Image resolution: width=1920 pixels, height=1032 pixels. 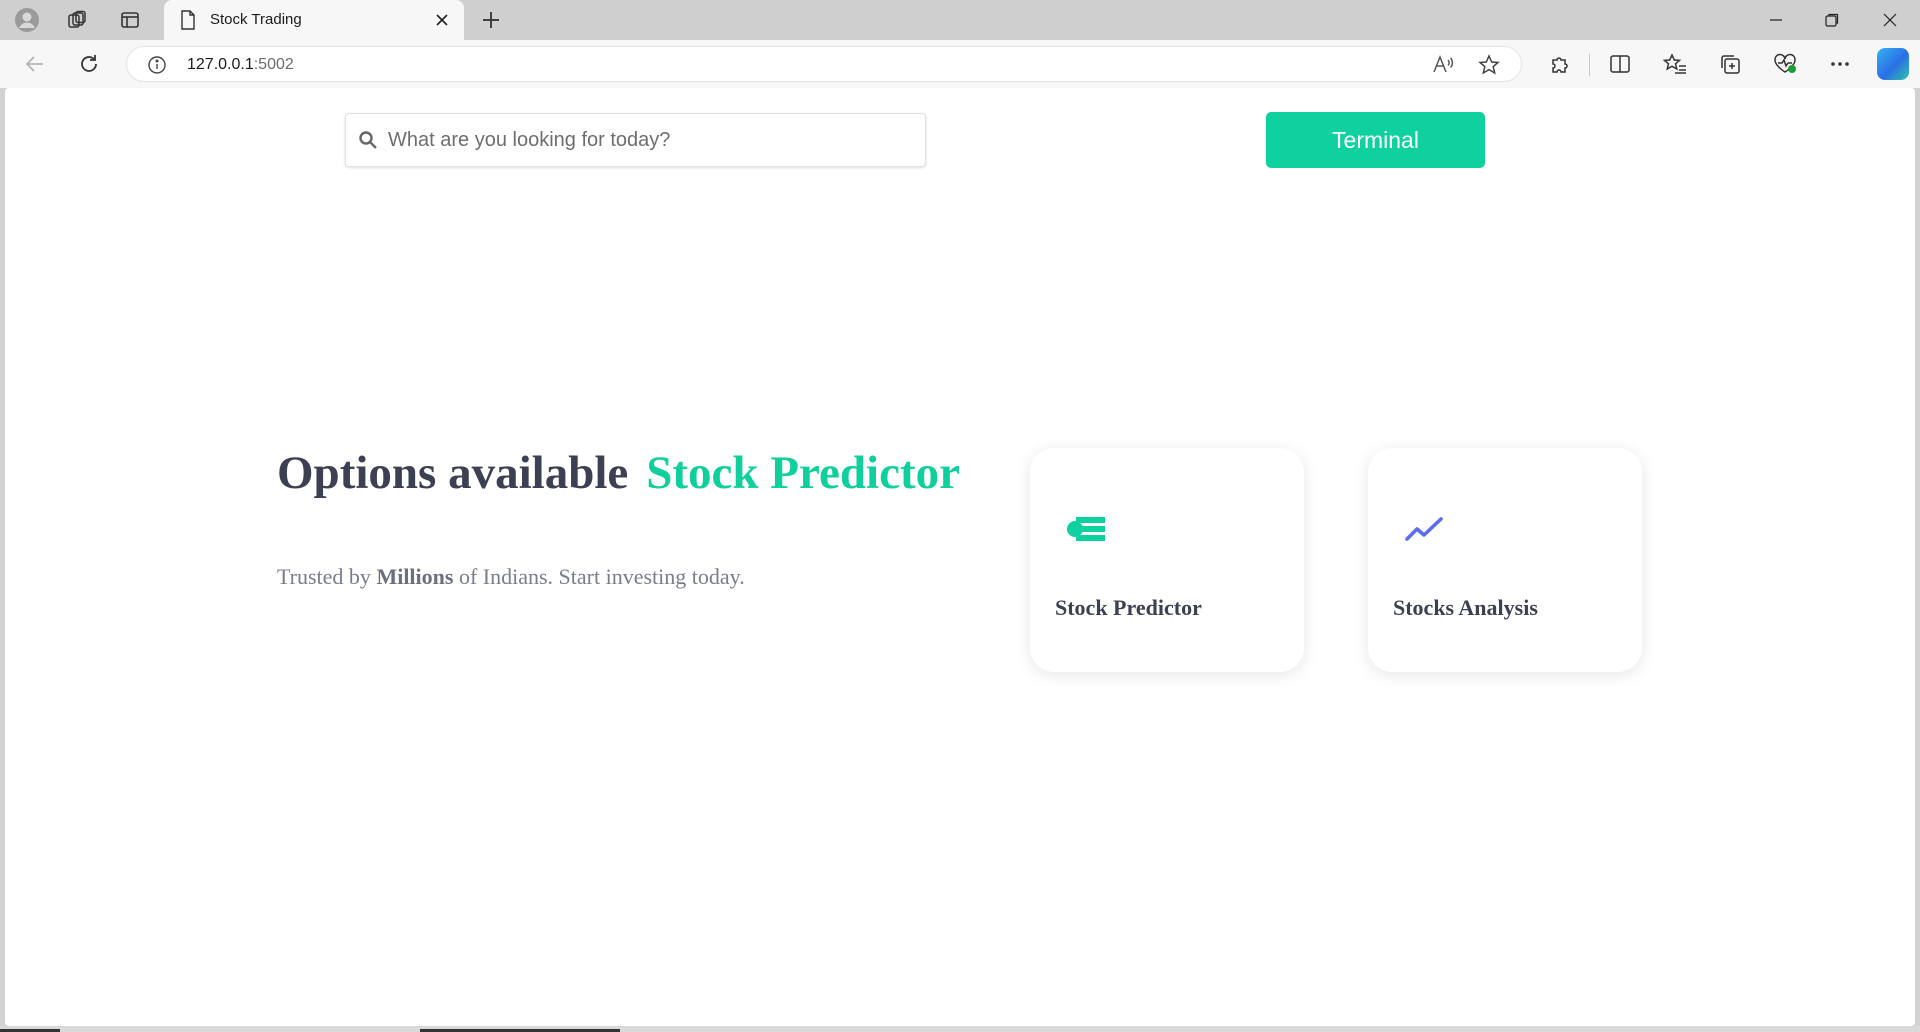 I want to click on profile-icon, so click(x=27, y=20).